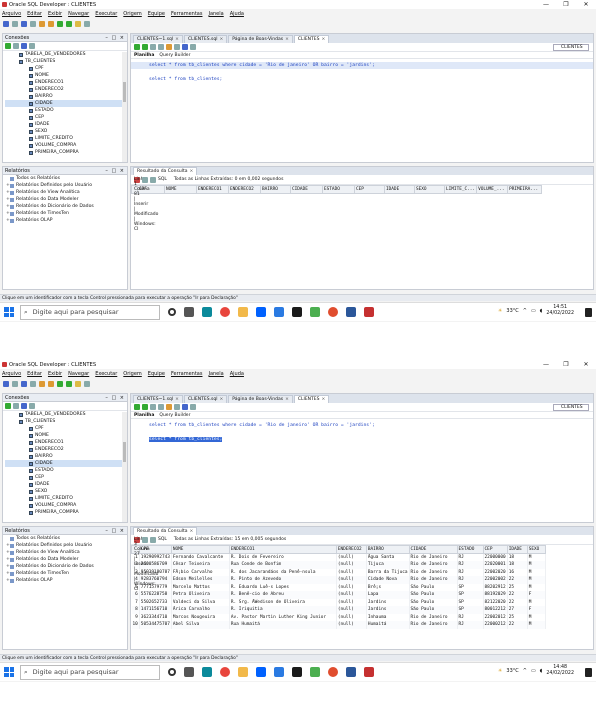  What do you see at coordinates (351, 312) in the screenshot?
I see `word-icon` at bounding box center [351, 312].